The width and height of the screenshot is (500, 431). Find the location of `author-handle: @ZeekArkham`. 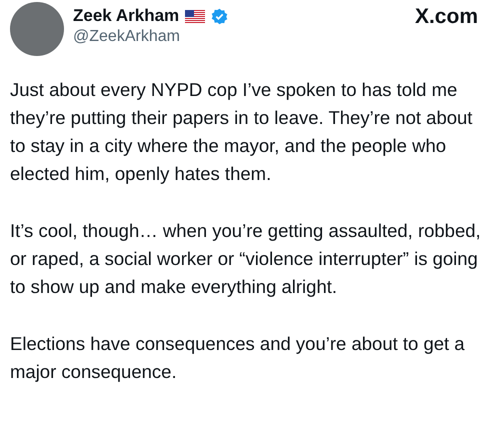

author-handle: @ZeekArkham is located at coordinates (127, 37).